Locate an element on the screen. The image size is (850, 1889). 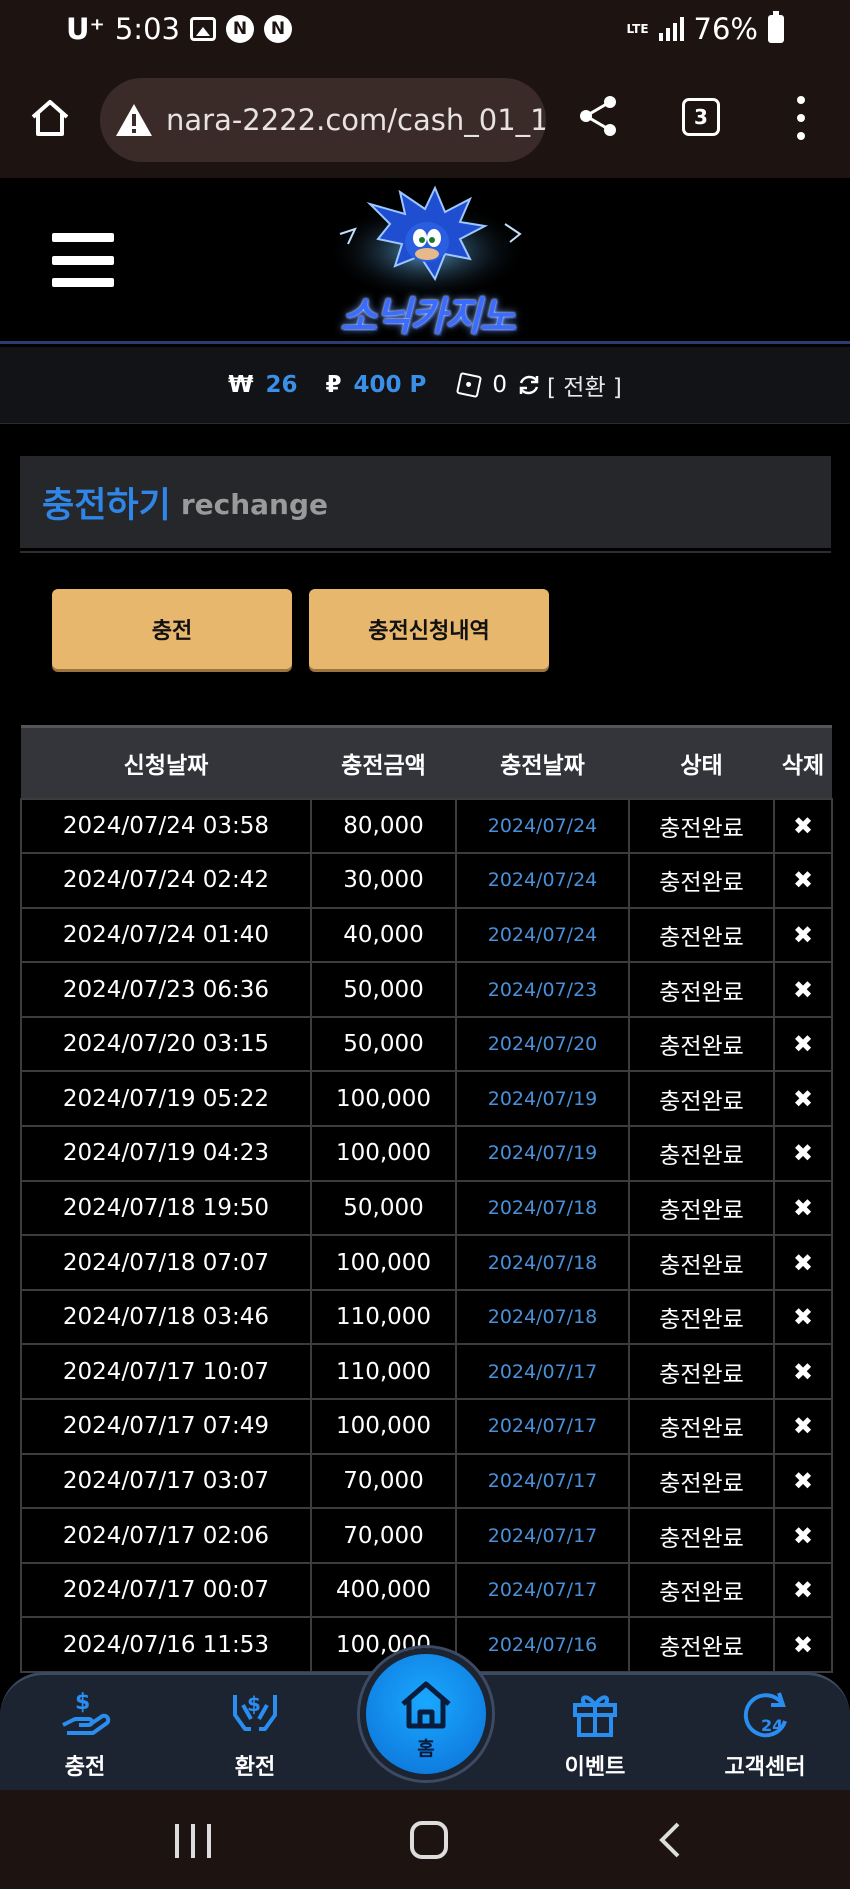
back-icon is located at coordinates (669, 1840).